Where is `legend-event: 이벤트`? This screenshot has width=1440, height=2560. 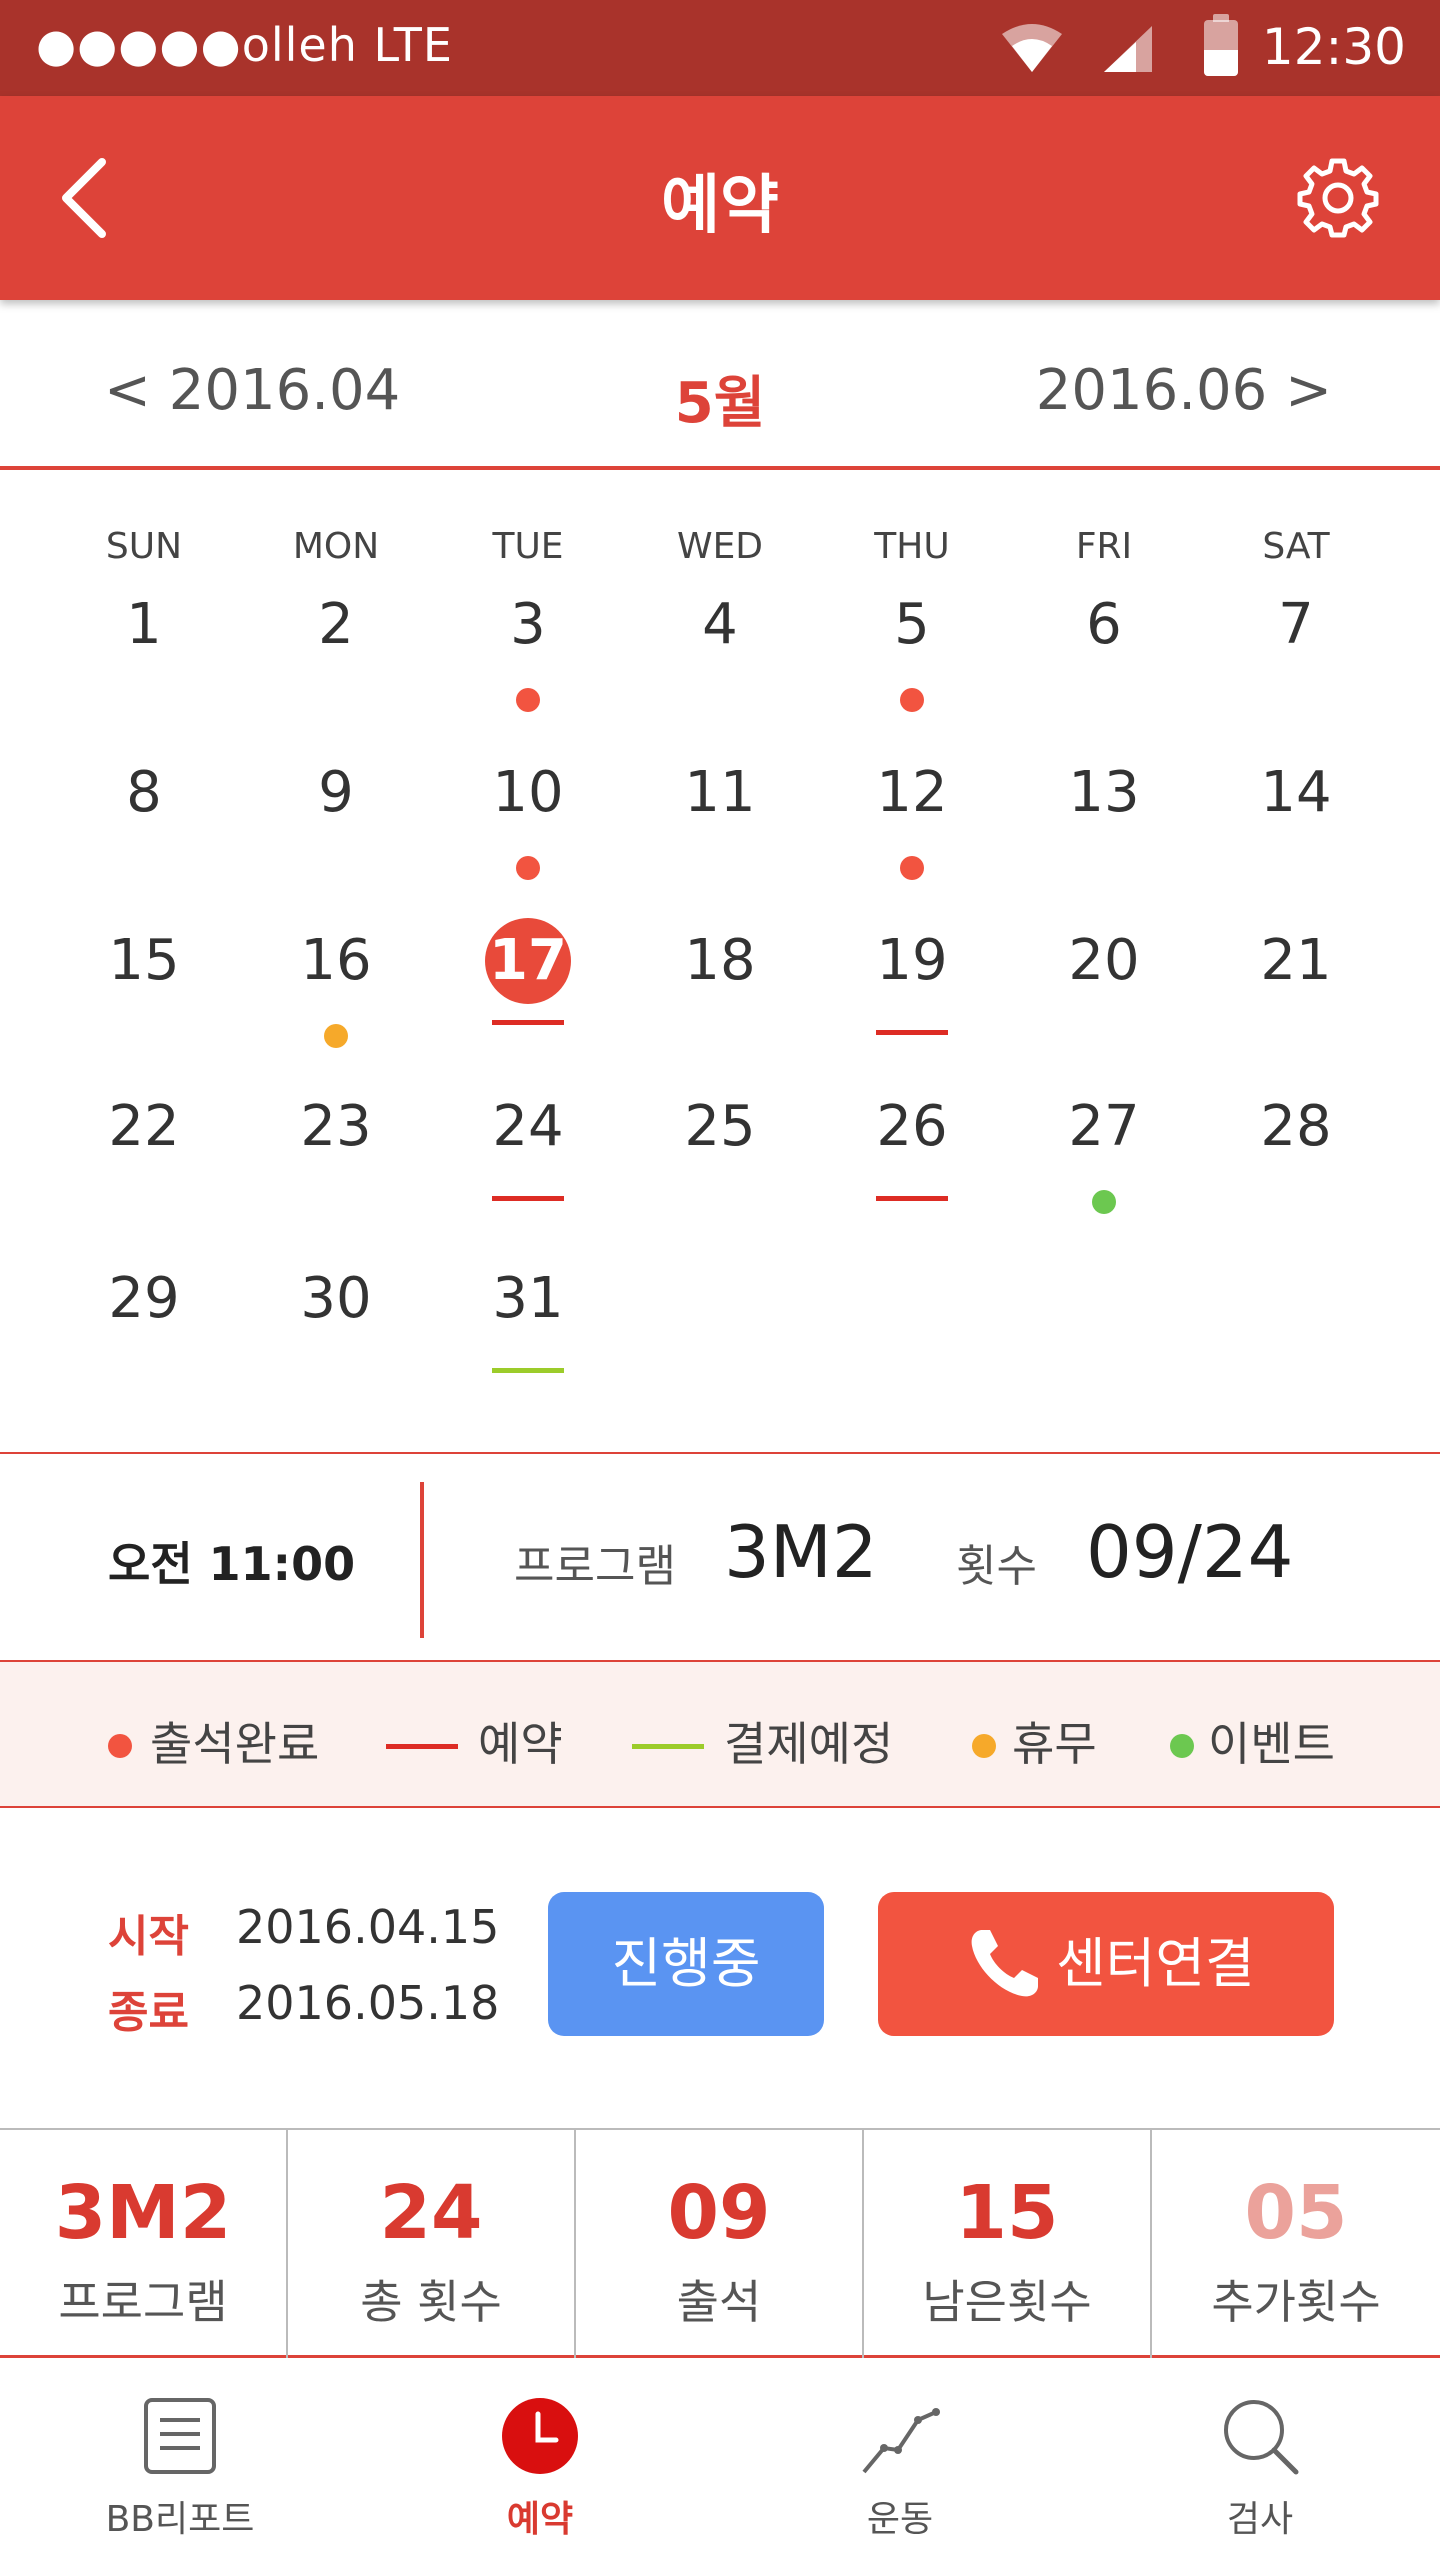 legend-event: 이벤트 is located at coordinates (1271, 1744).